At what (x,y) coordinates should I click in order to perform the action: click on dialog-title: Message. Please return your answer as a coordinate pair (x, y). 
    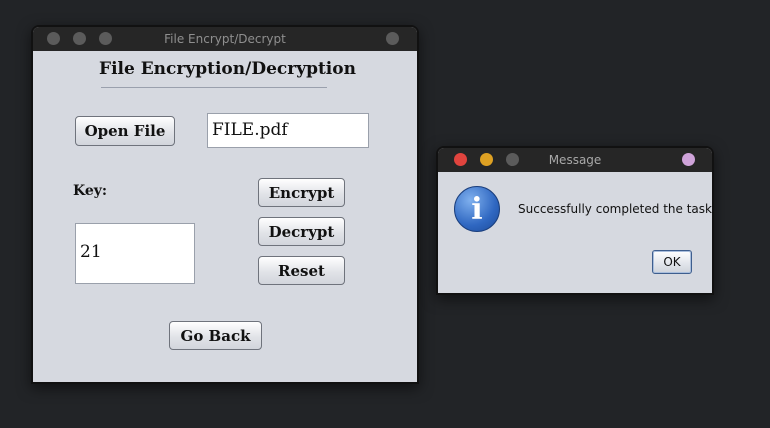
    Looking at the image, I should click on (575, 160).